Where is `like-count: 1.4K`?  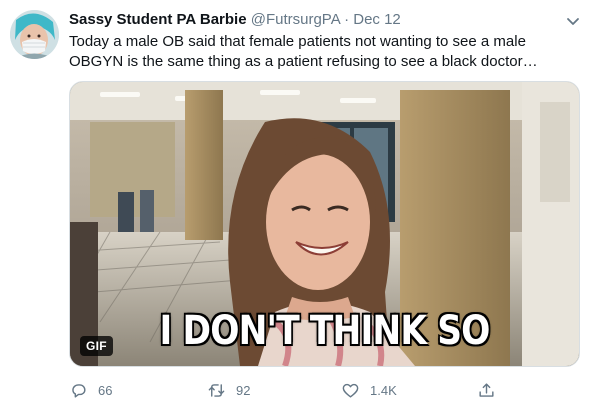
like-count: 1.4K is located at coordinates (383, 390).